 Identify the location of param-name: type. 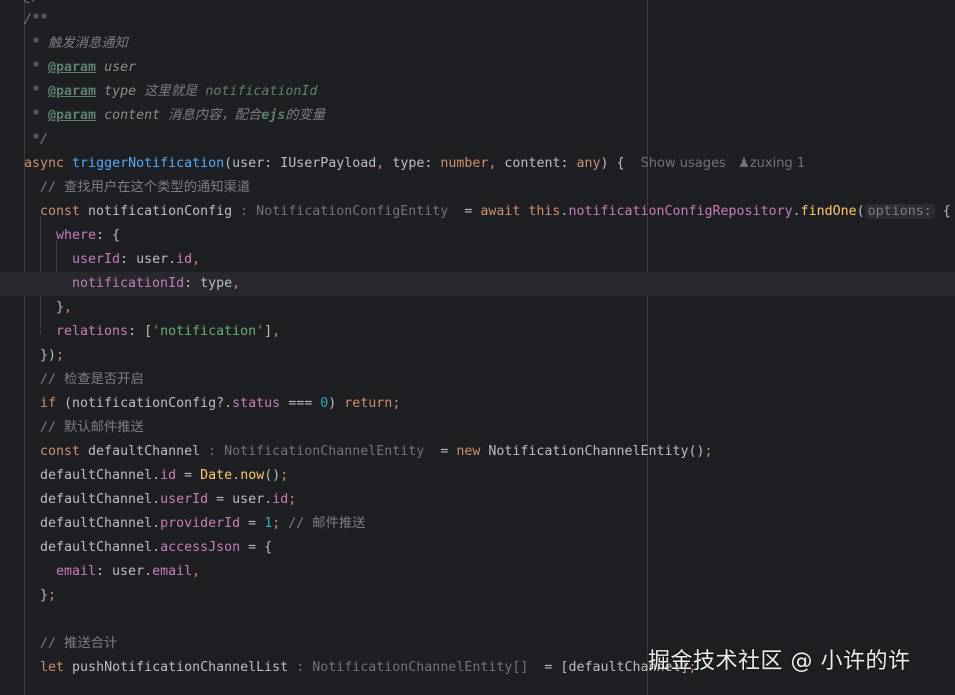
(120, 91).